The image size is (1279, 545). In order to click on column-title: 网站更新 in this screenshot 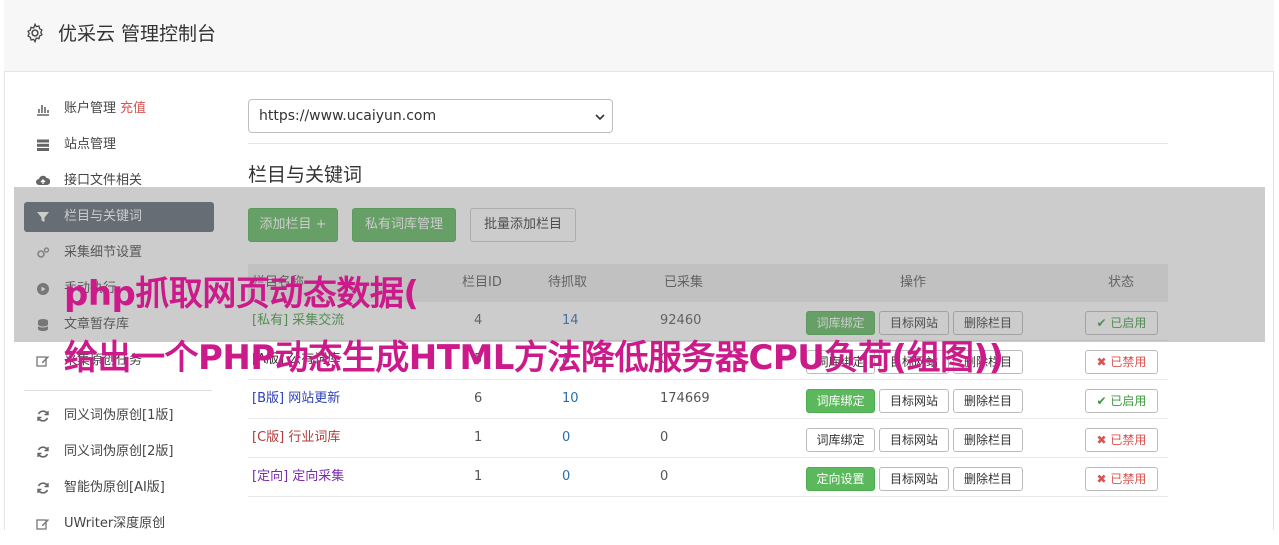, I will do `click(314, 398)`.